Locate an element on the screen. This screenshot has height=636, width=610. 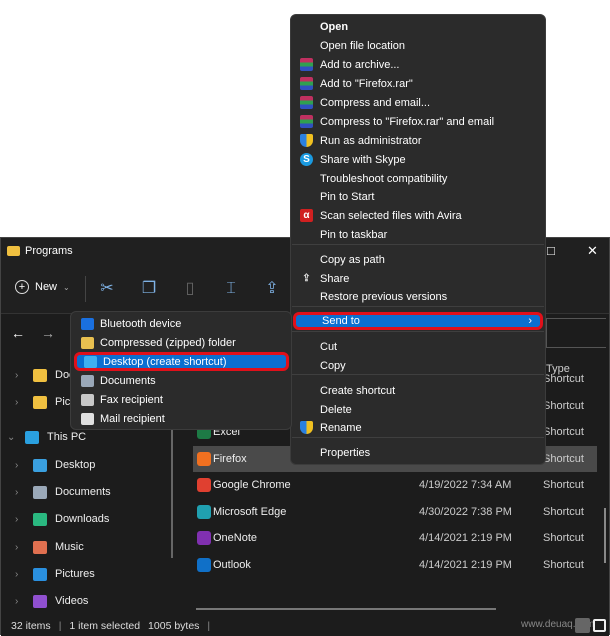
horizontal-scrollbar is located at coordinates (346, 609).